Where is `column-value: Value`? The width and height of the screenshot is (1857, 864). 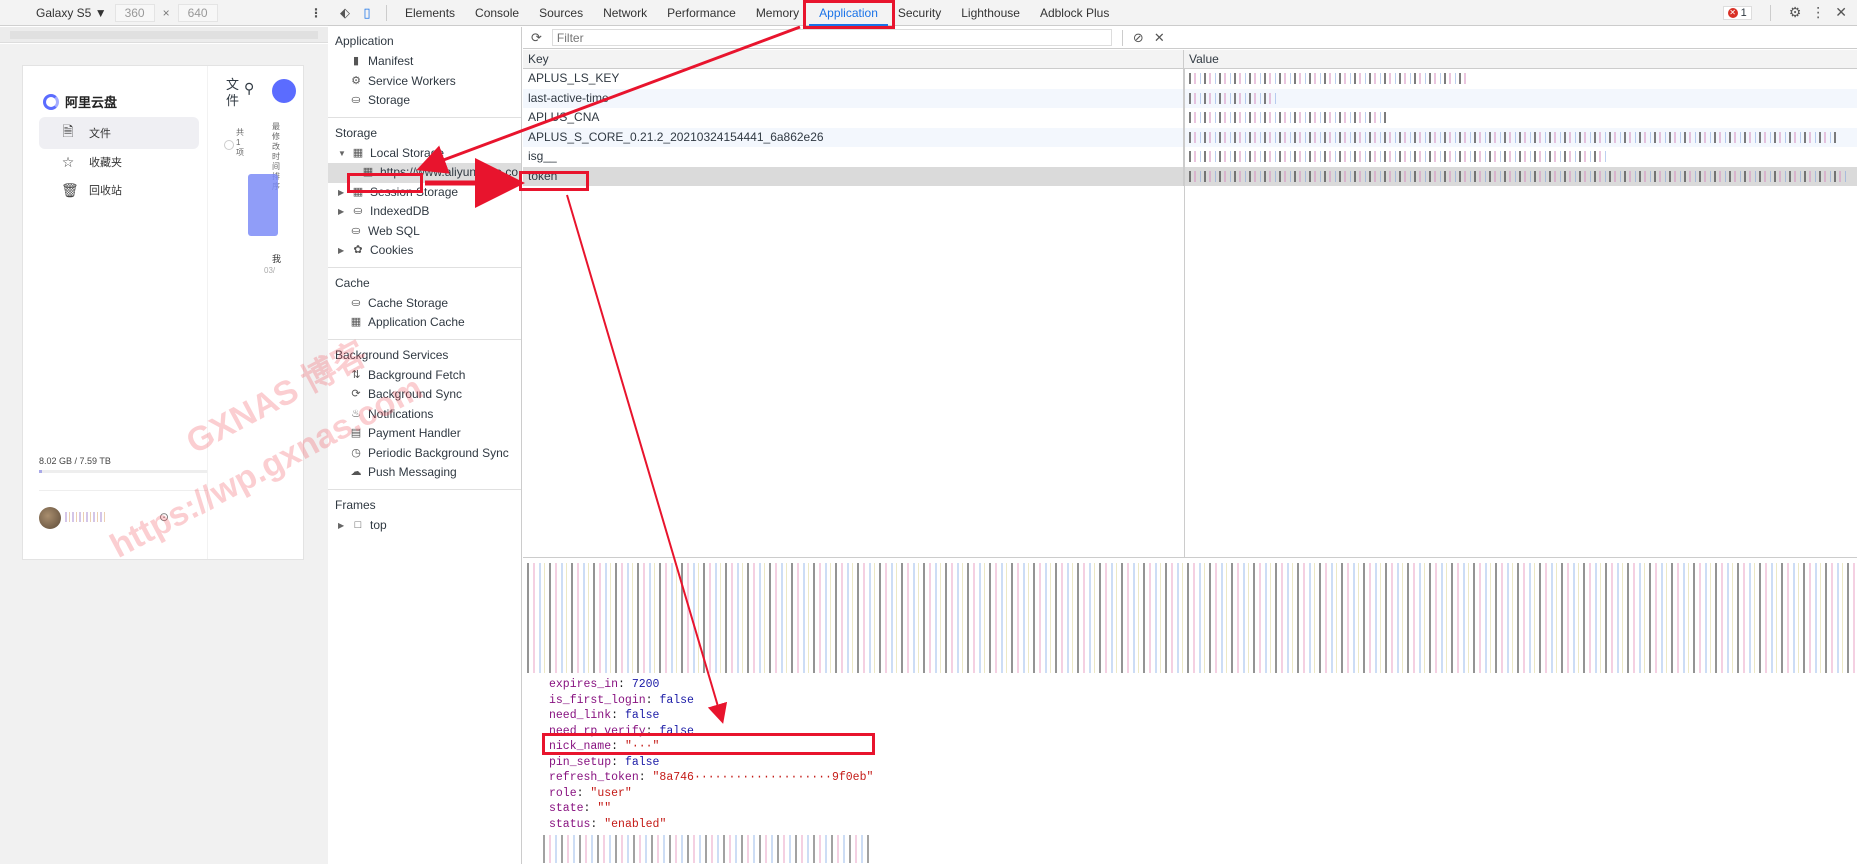 column-value: Value is located at coordinates (1520, 59).